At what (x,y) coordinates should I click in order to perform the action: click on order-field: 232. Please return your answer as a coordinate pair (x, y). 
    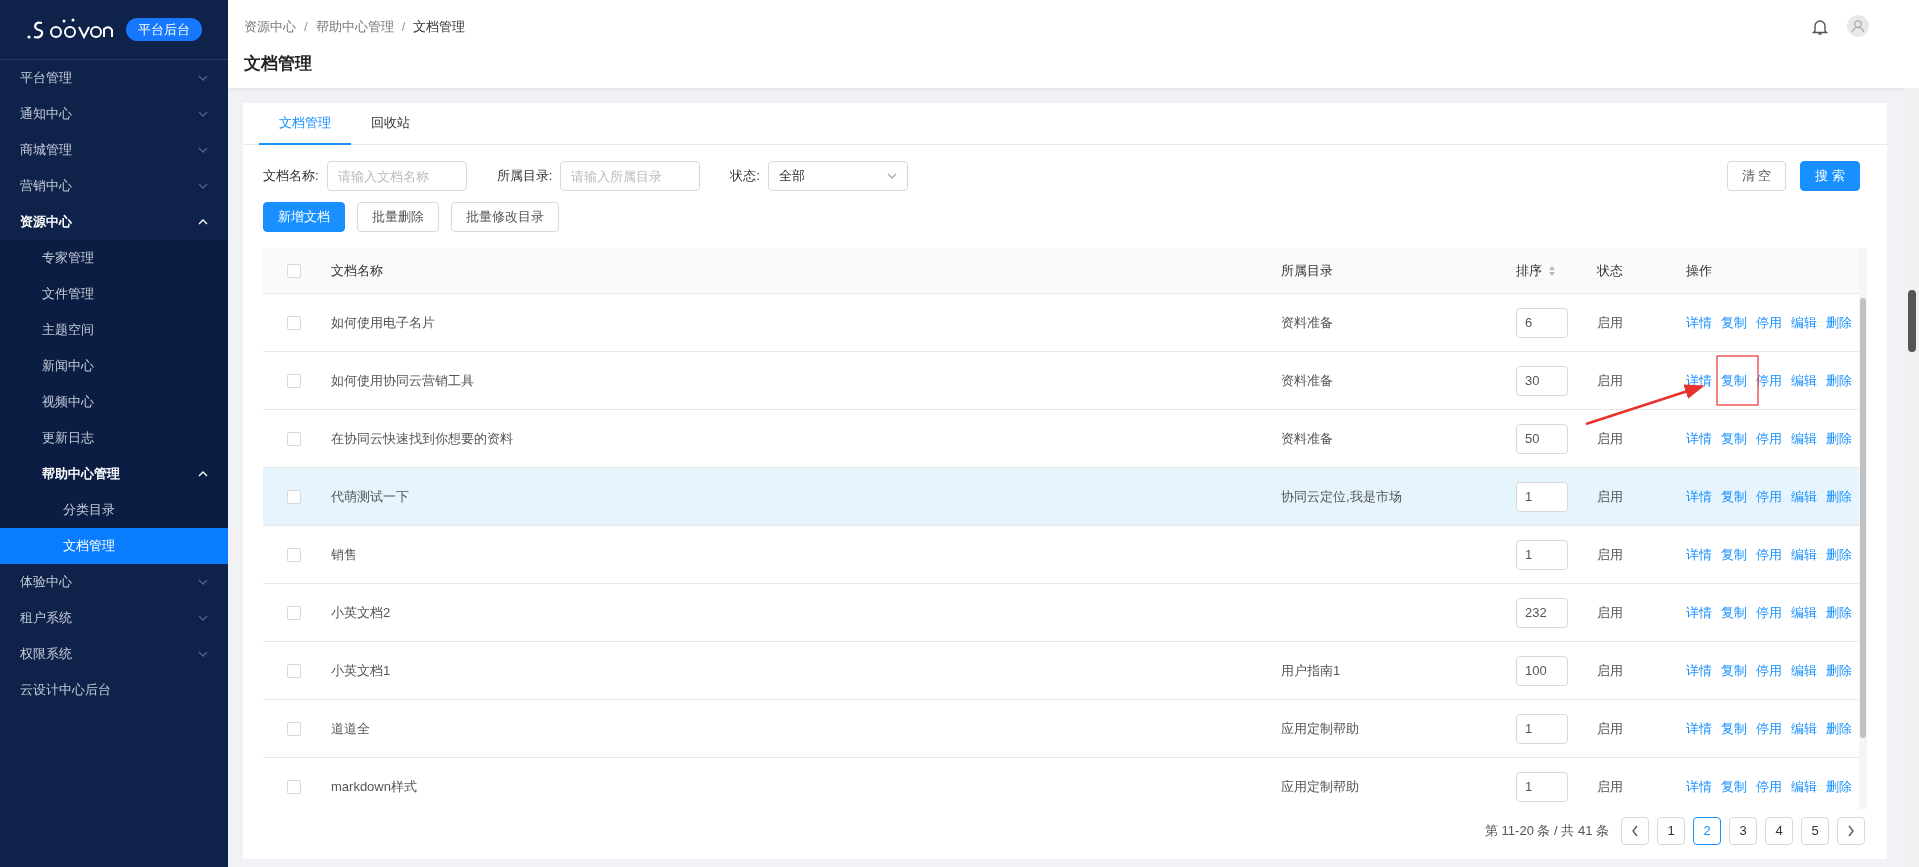
    Looking at the image, I should click on (1542, 612).